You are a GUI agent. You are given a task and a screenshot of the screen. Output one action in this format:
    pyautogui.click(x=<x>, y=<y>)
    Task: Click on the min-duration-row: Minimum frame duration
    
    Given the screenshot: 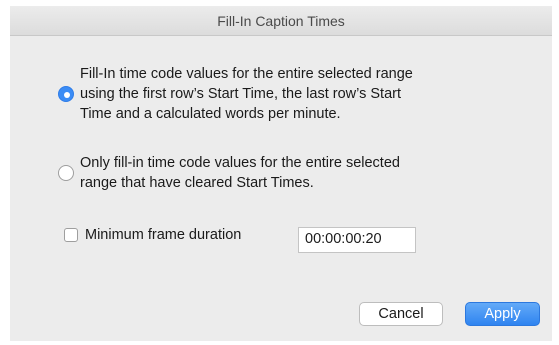 What is the action you would take?
    pyautogui.click(x=152, y=235)
    